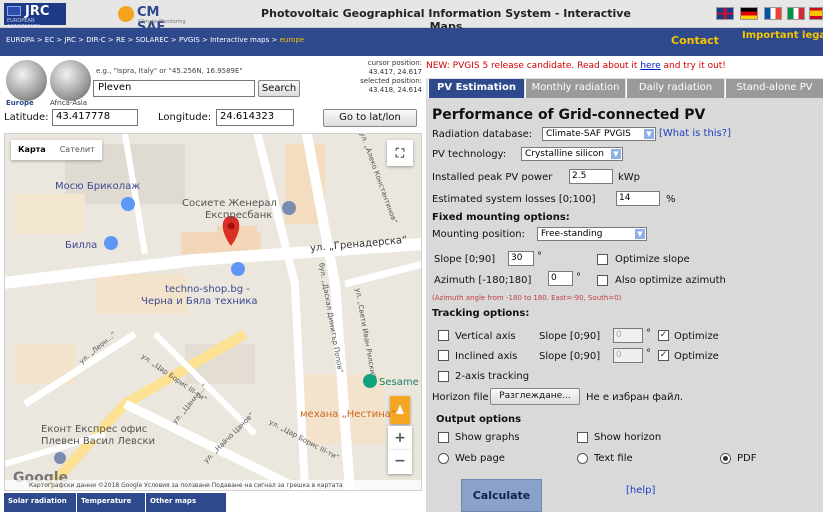  What do you see at coordinates (671, 199) in the screenshot?
I see `losses-unit: %` at bounding box center [671, 199].